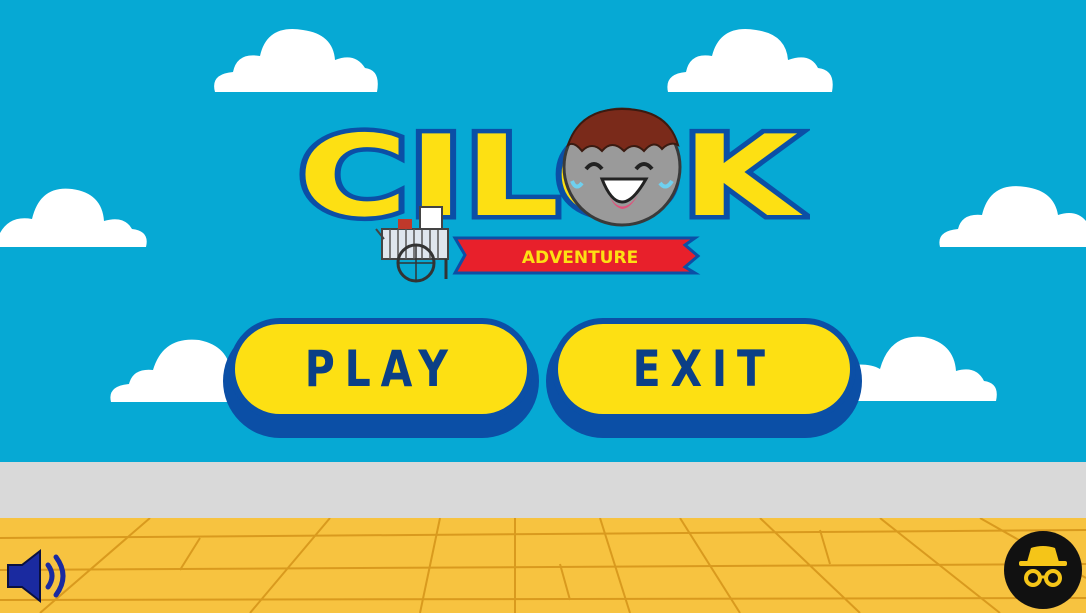 This screenshot has width=1086, height=613. What do you see at coordinates (622, 167) in the screenshot?
I see `cilok-ball-character` at bounding box center [622, 167].